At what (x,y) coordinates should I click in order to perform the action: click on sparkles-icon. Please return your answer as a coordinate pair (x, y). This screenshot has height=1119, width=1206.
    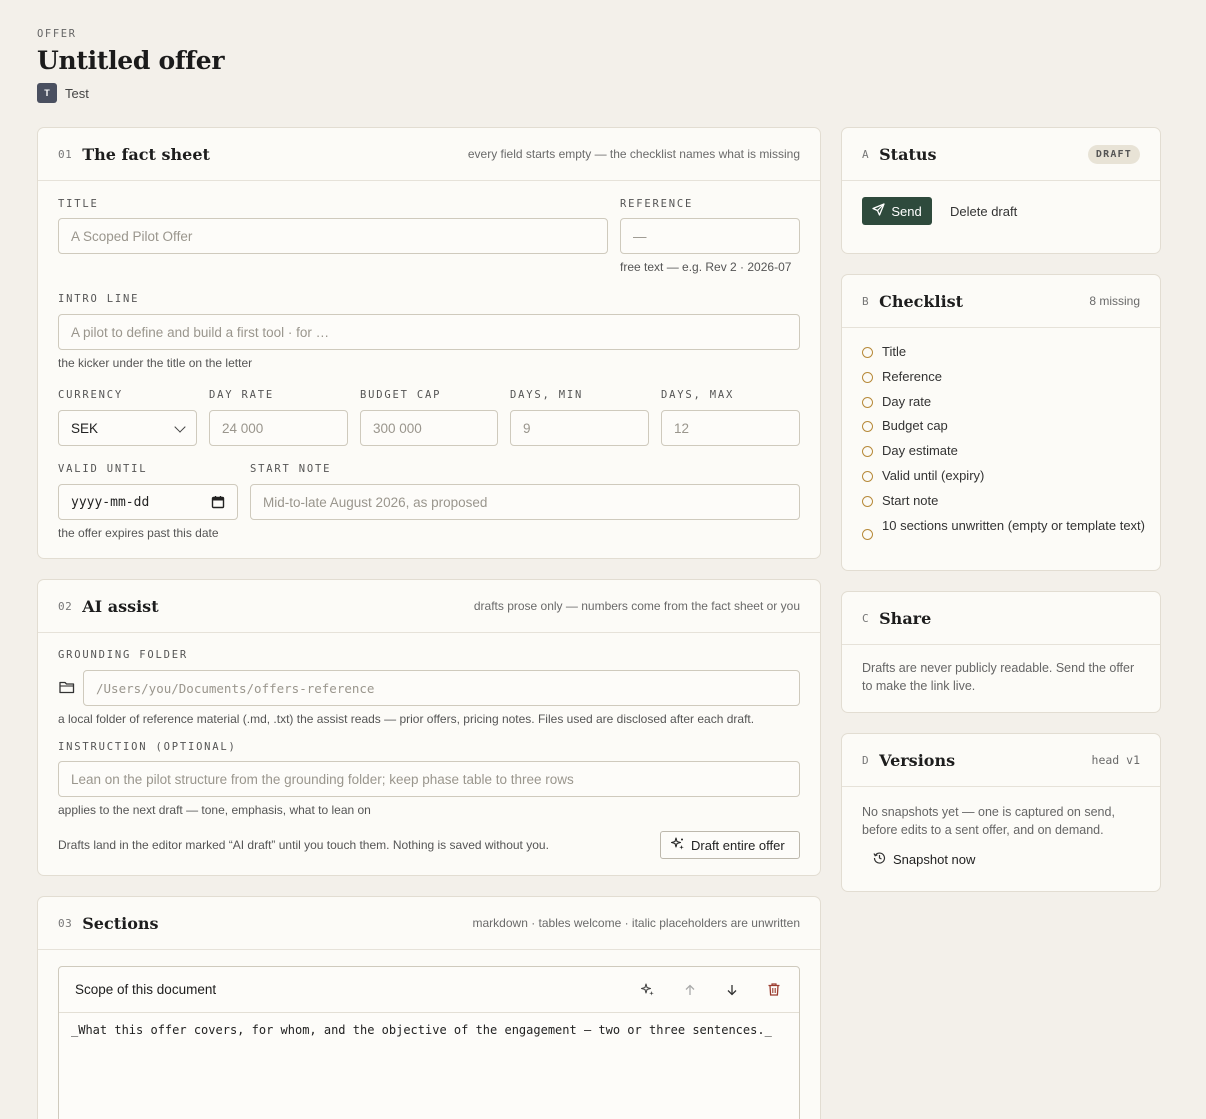
    Looking at the image, I should click on (677, 845).